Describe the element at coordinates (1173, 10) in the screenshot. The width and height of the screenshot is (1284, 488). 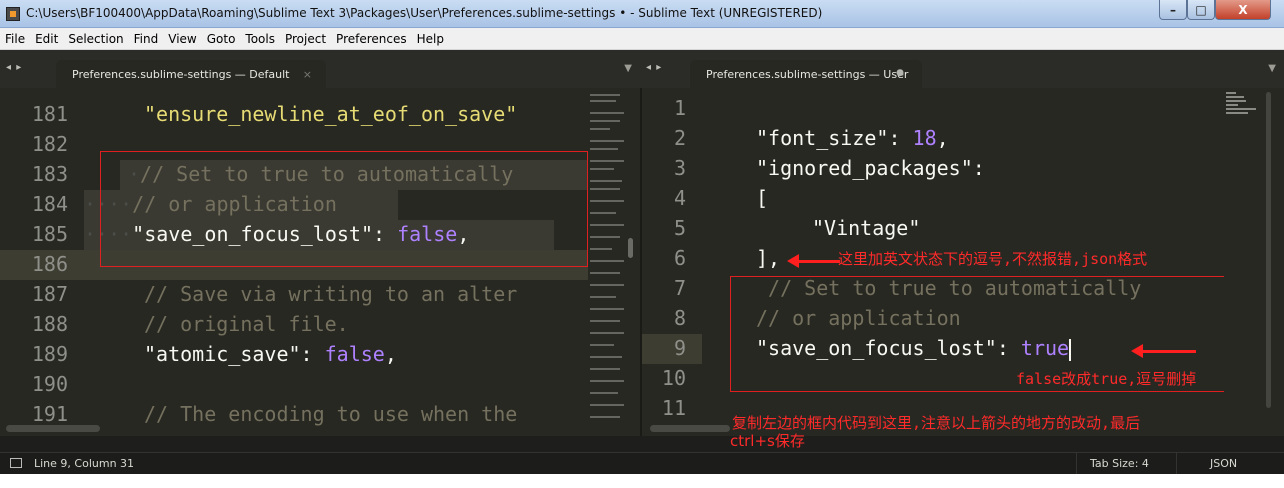
I see `minimize-button: –` at that location.